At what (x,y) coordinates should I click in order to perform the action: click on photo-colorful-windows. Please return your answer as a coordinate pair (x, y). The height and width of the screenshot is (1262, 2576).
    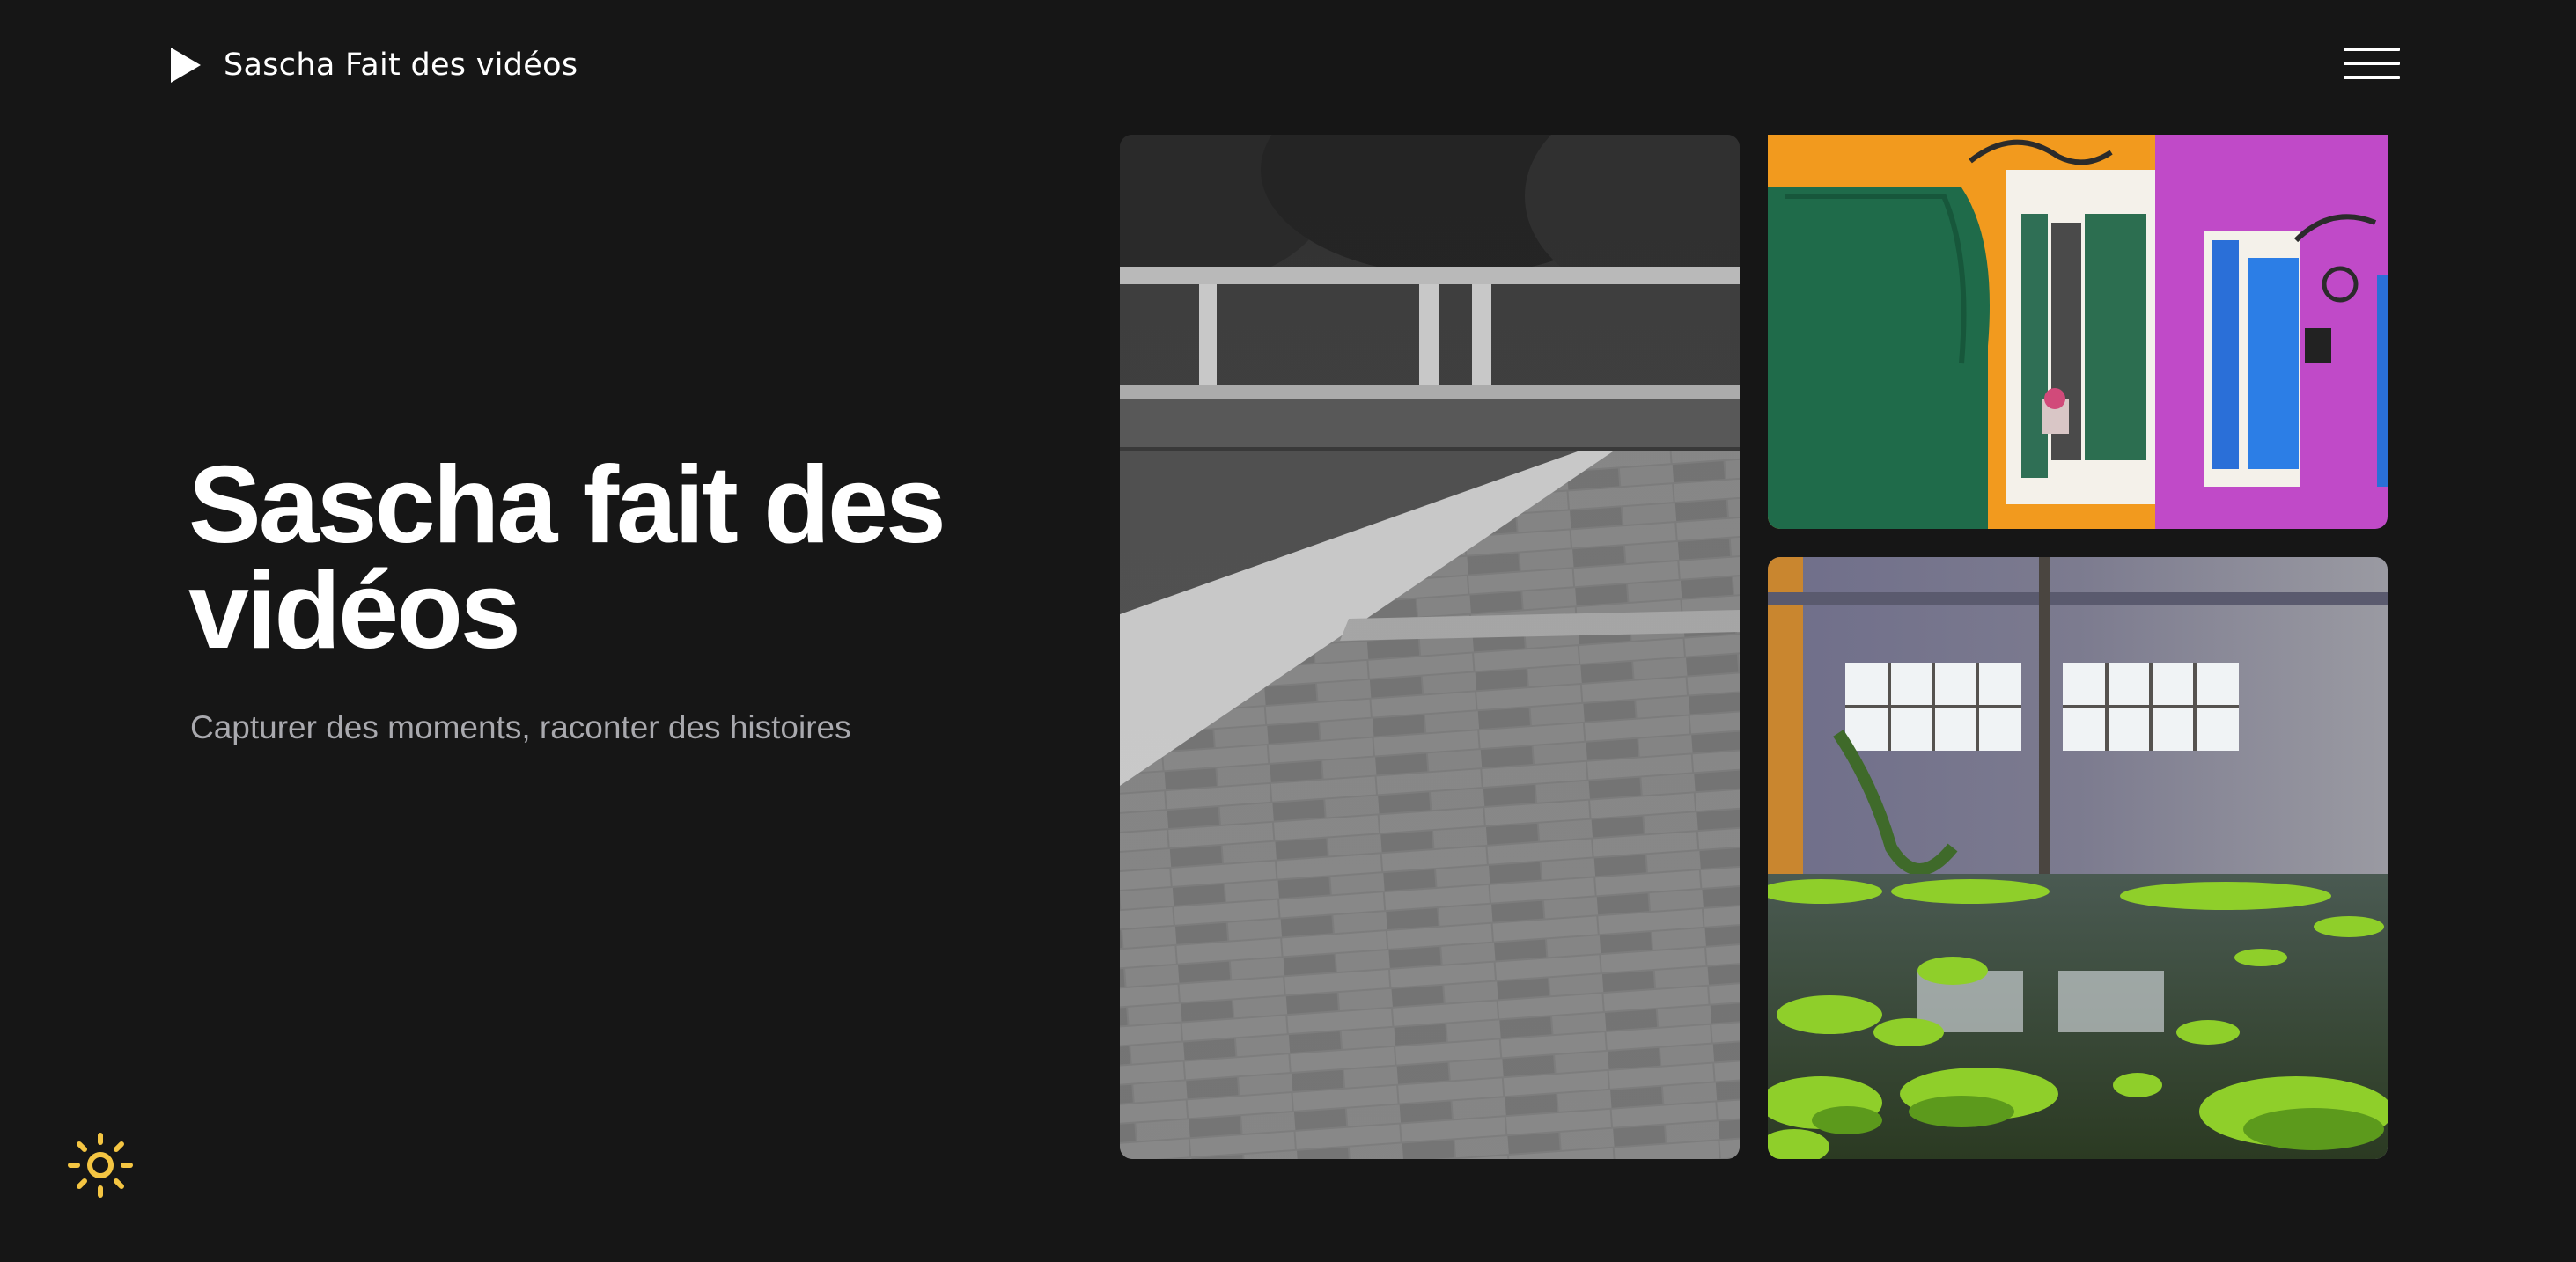
    Looking at the image, I should click on (2078, 332).